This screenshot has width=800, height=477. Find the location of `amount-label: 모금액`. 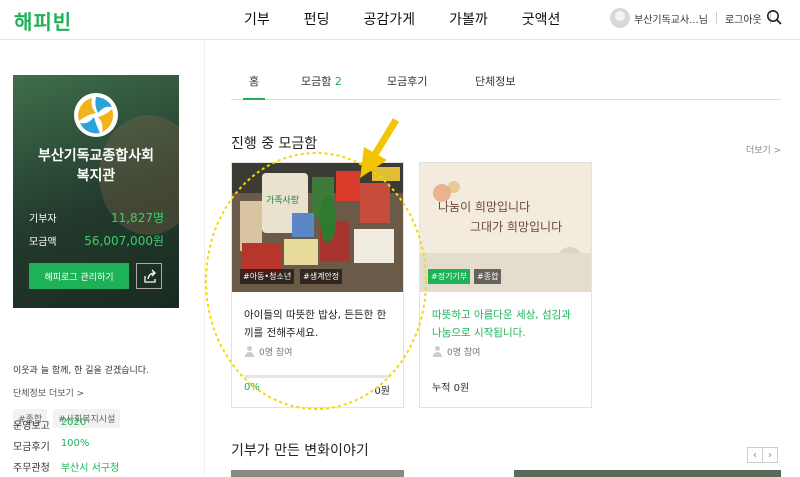

amount-label: 모금액 is located at coordinates (43, 242).